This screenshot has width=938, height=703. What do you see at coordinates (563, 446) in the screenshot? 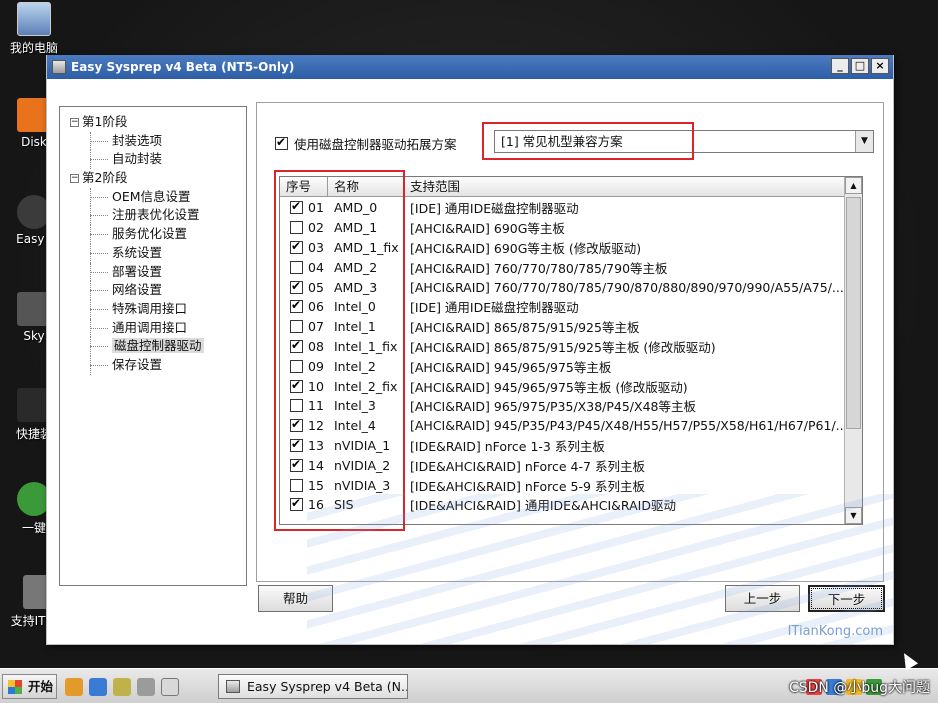
I see `table-row: 13 nVIDIA_1 [IDE&RAID] nForce 1-3 系列主板` at bounding box center [563, 446].